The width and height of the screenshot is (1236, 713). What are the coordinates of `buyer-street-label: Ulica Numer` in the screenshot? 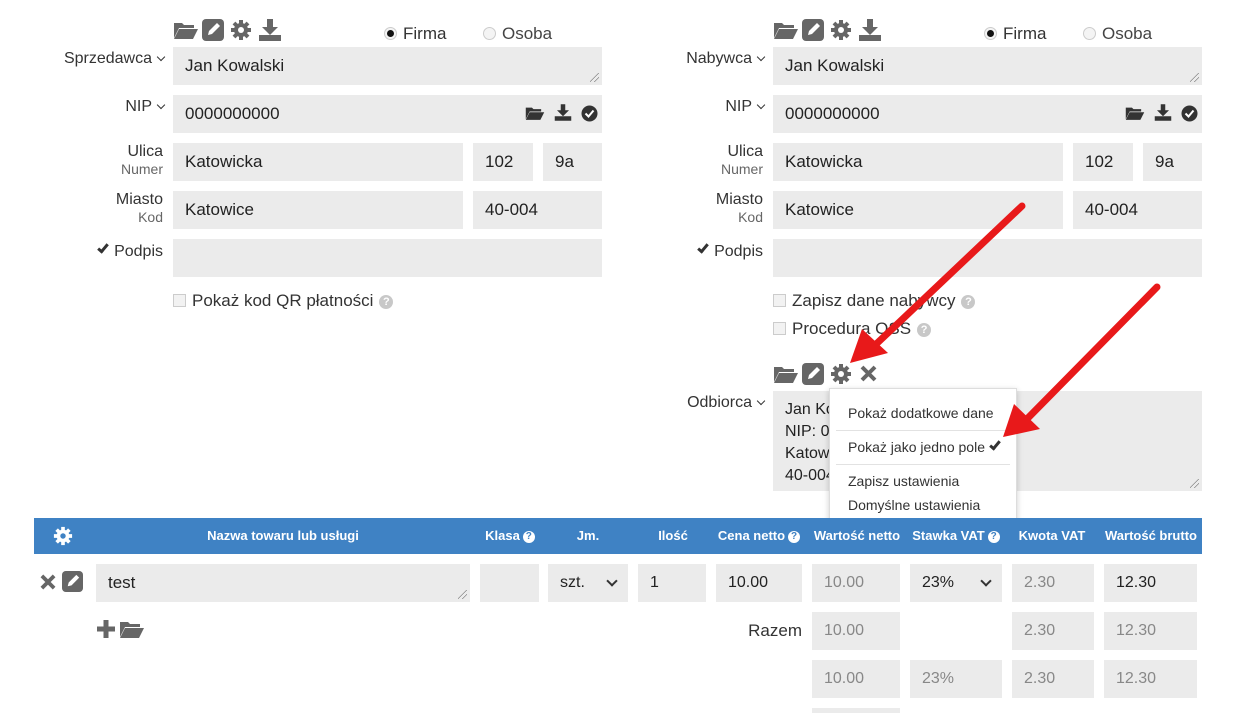 It's located at (742, 160).